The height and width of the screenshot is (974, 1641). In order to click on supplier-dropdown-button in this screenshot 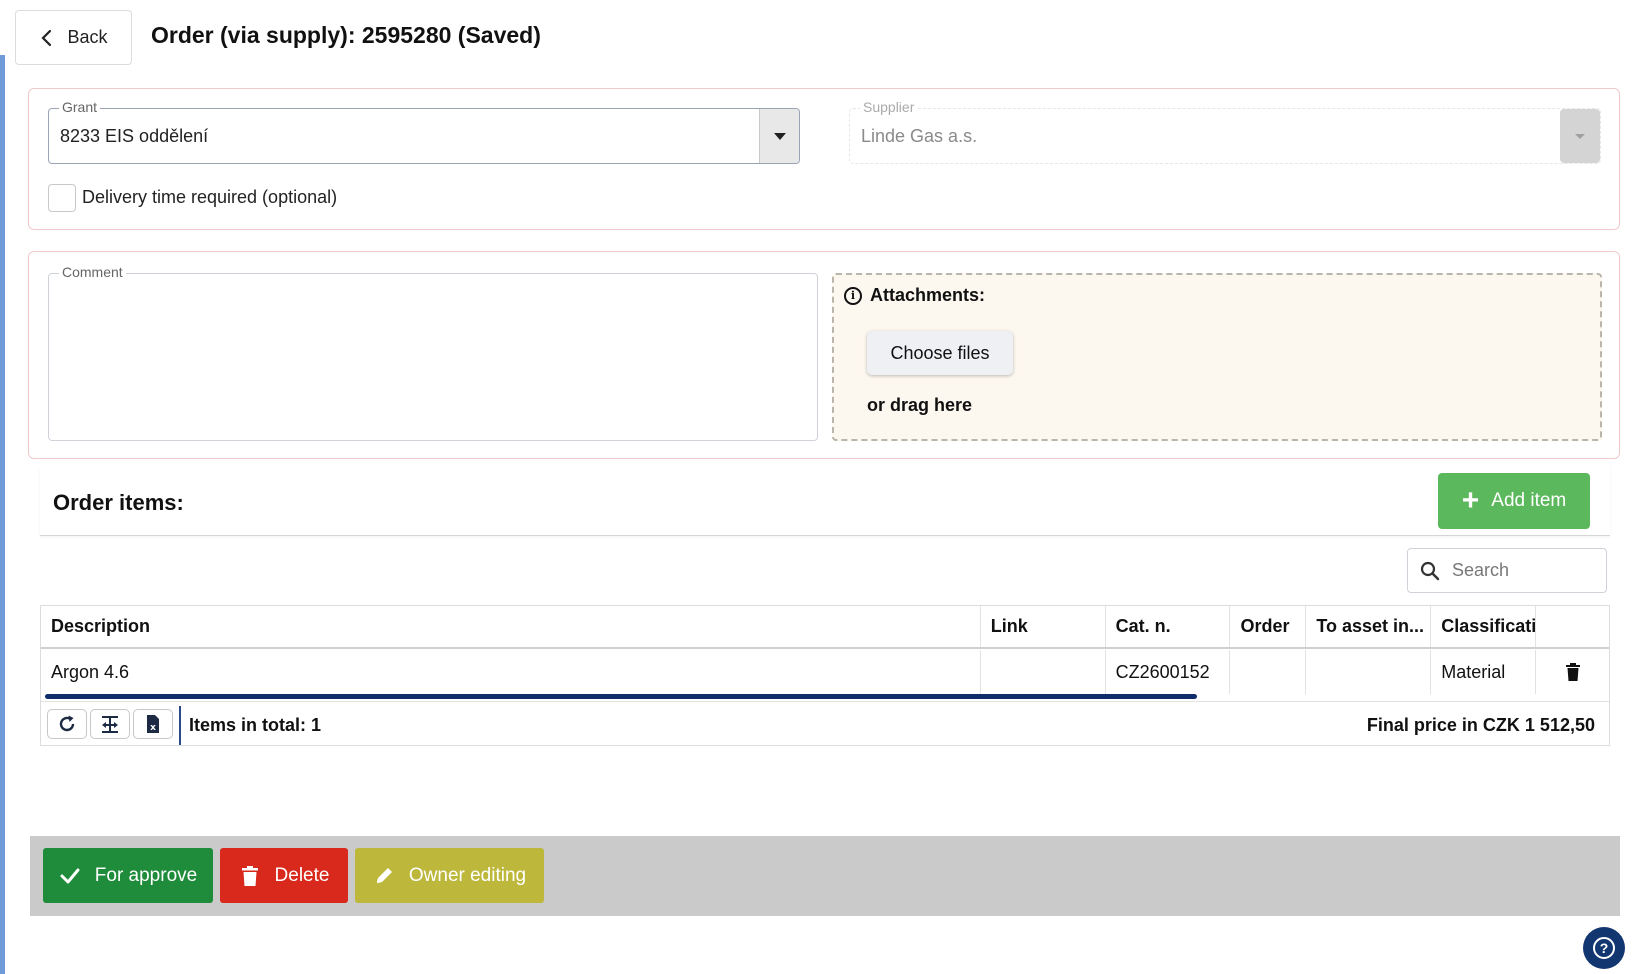, I will do `click(1580, 136)`.